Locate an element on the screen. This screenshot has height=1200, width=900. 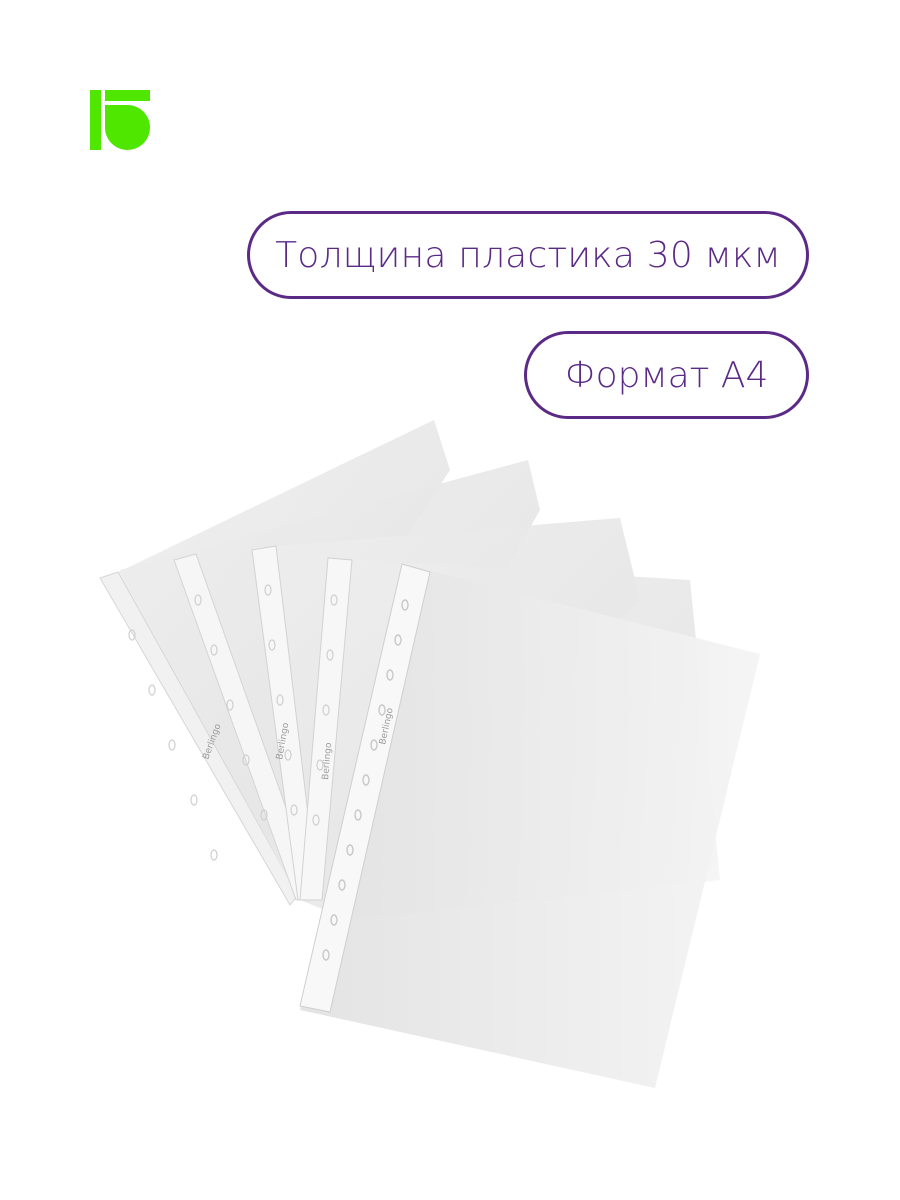
thickness-badge: Толщина пластика 30 мкм is located at coordinates (528, 255).